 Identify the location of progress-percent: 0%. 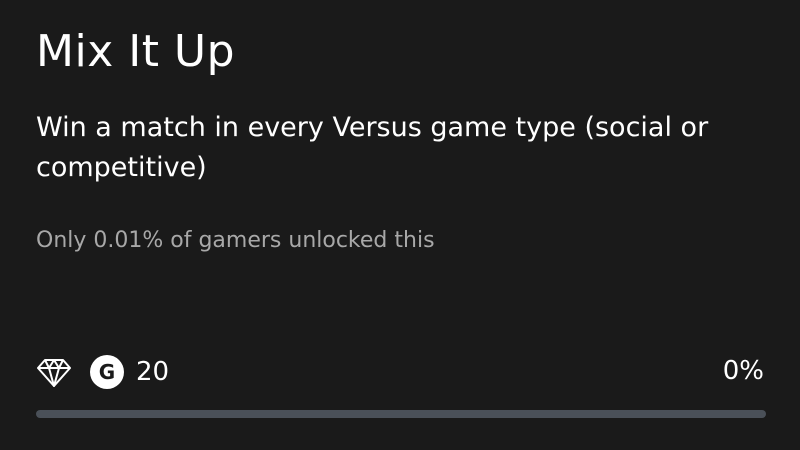
(743, 371).